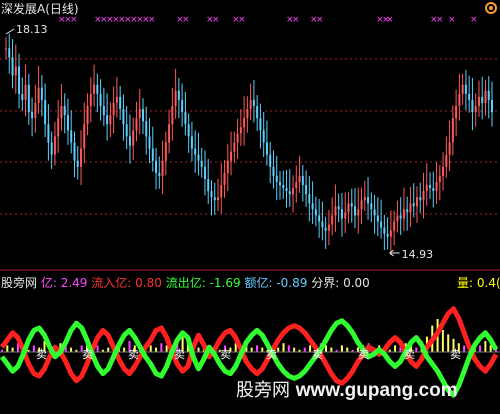  What do you see at coordinates (10, 31) in the screenshot?
I see `high-arrow` at bounding box center [10, 31].